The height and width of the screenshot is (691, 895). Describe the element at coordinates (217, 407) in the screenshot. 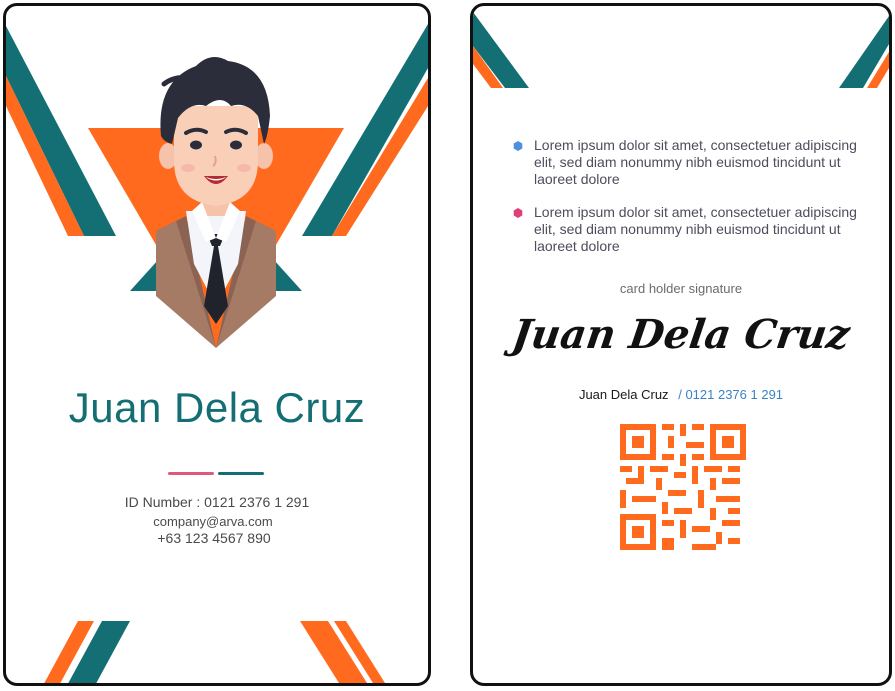

I see `card-holder-name: Juan Dela Cruz` at that location.